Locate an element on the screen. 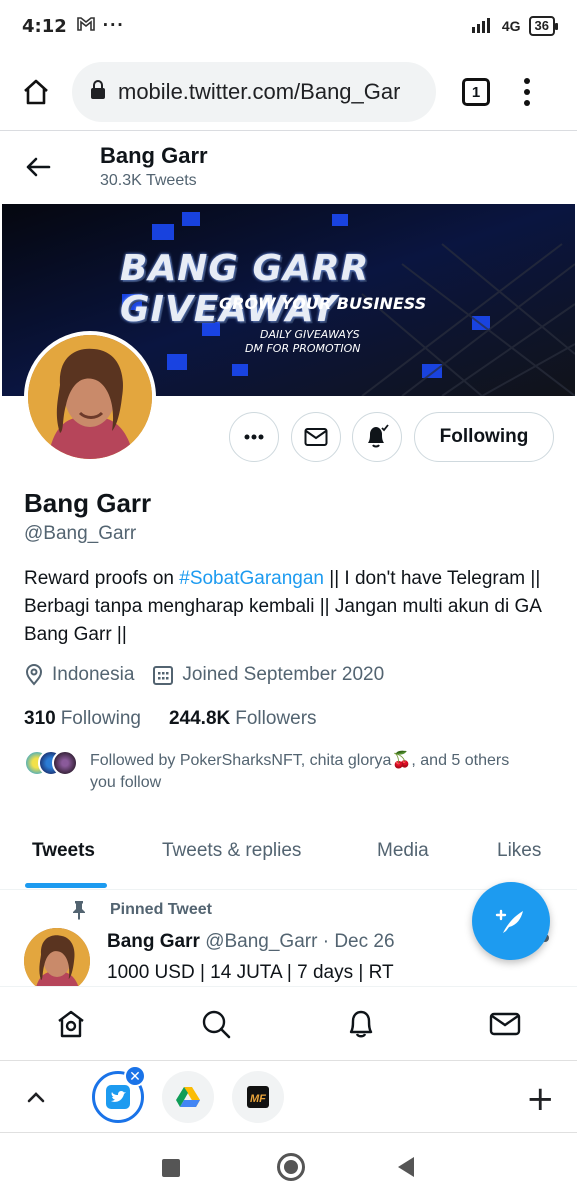  followers-count-link: 244.8K Followers is located at coordinates (243, 719).